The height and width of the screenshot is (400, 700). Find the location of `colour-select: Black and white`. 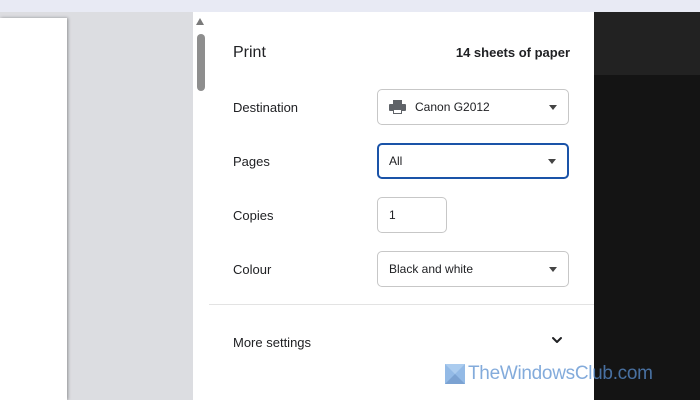

colour-select: Black and white is located at coordinates (473, 269).